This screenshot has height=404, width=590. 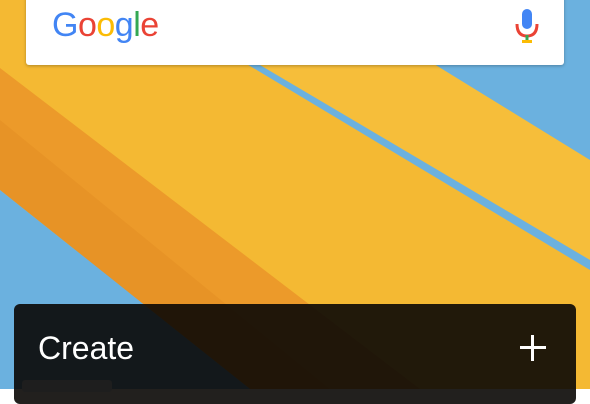 I want to click on microphone-icon, so click(x=527, y=26).